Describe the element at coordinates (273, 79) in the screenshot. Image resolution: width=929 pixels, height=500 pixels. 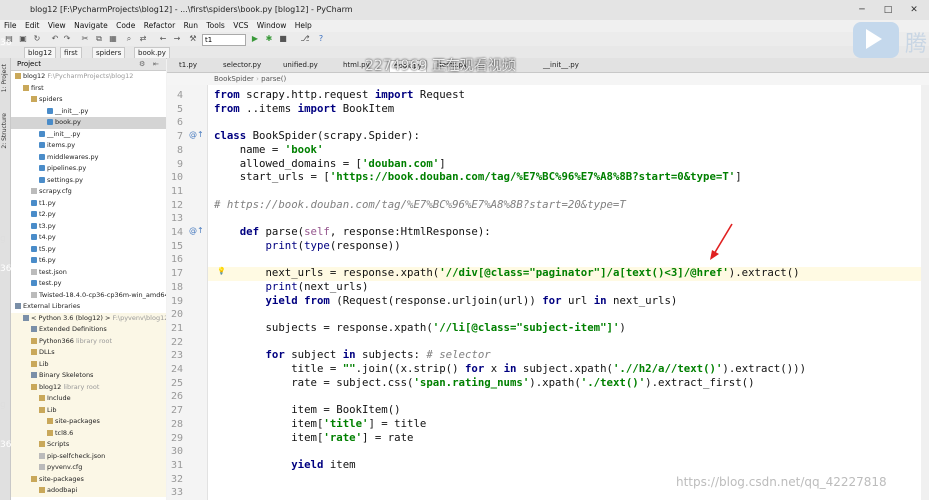
I see `crumb-method: parse()` at that location.